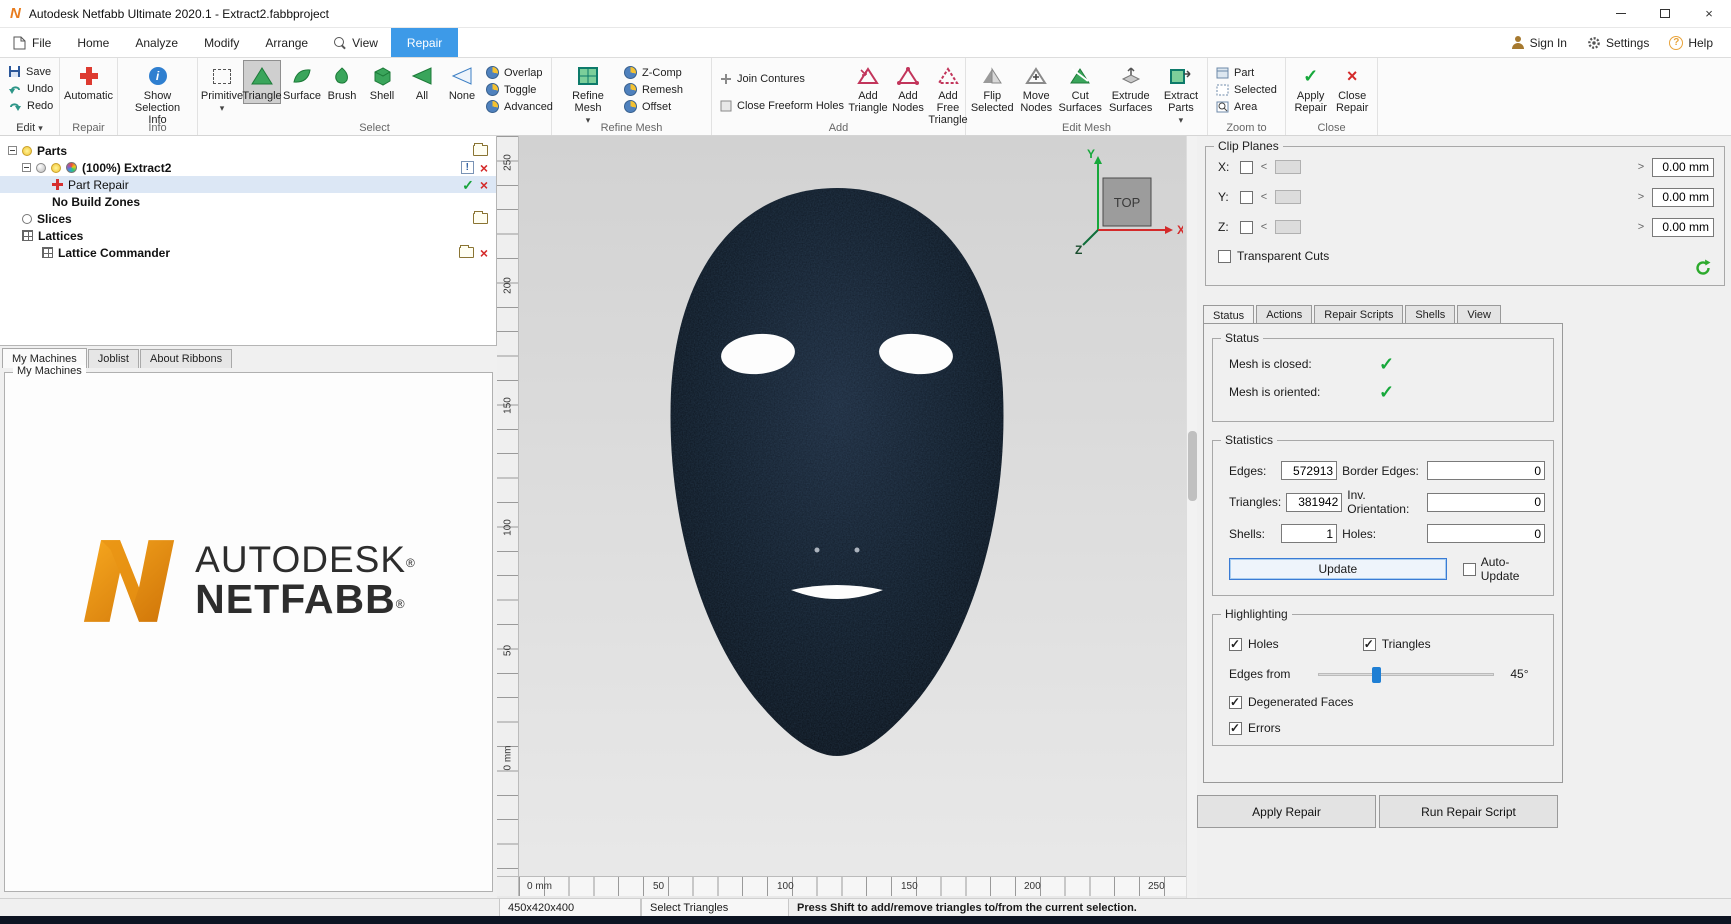  I want to click on clip-x-slider, so click(1452, 167).